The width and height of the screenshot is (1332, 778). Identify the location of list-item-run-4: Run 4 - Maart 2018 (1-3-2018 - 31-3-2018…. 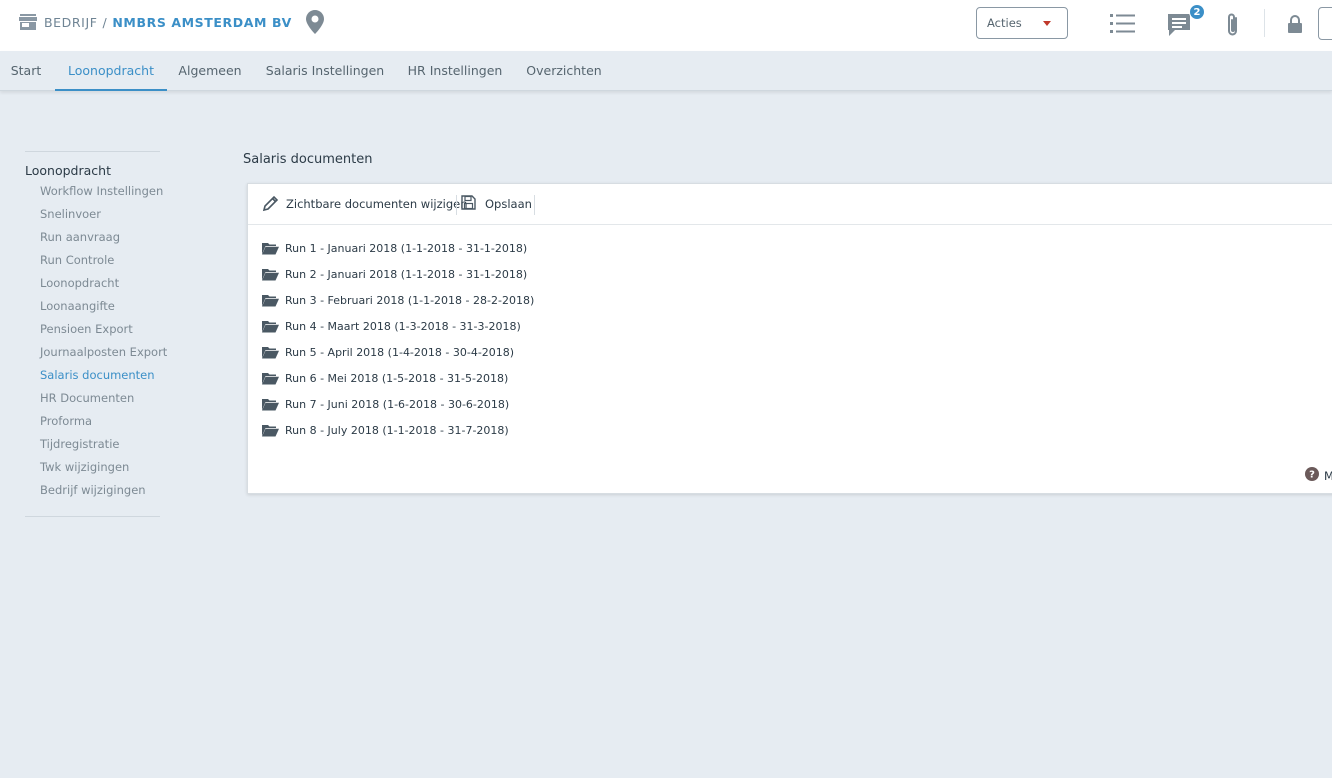
(391, 326).